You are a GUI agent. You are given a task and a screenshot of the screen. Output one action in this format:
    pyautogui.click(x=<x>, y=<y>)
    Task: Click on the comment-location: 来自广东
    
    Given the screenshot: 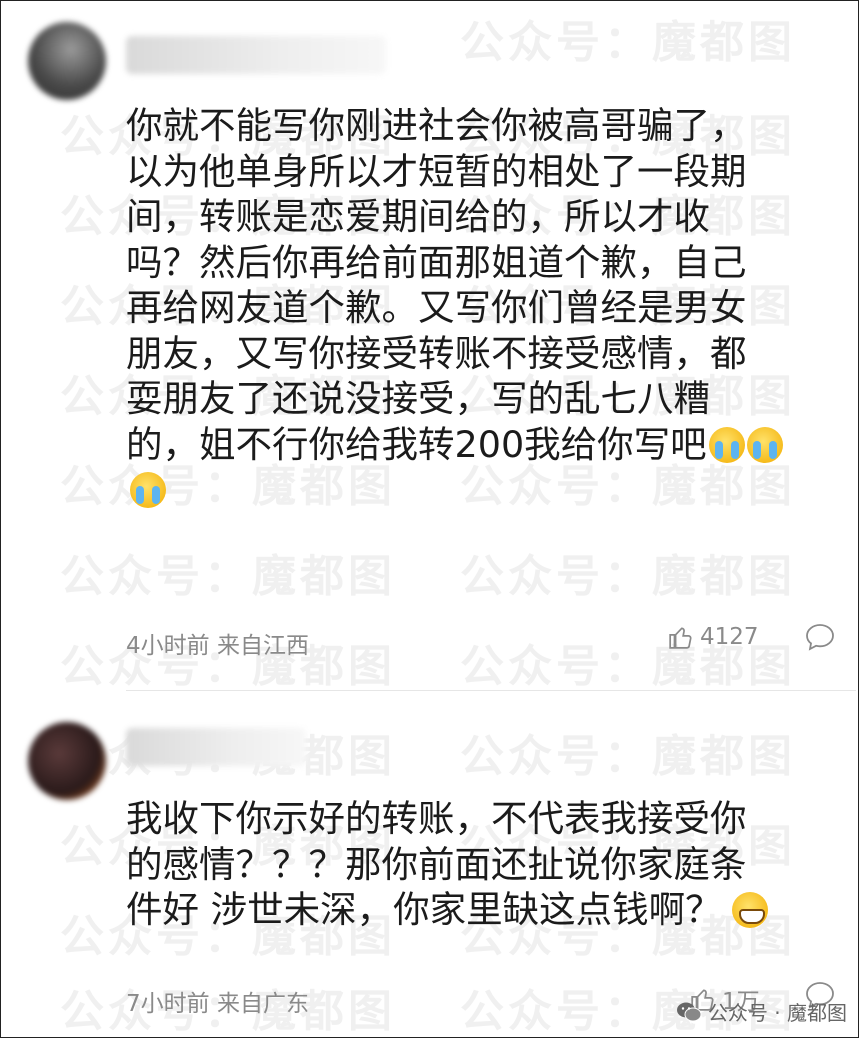 What is the action you would take?
    pyautogui.click(x=262, y=1004)
    